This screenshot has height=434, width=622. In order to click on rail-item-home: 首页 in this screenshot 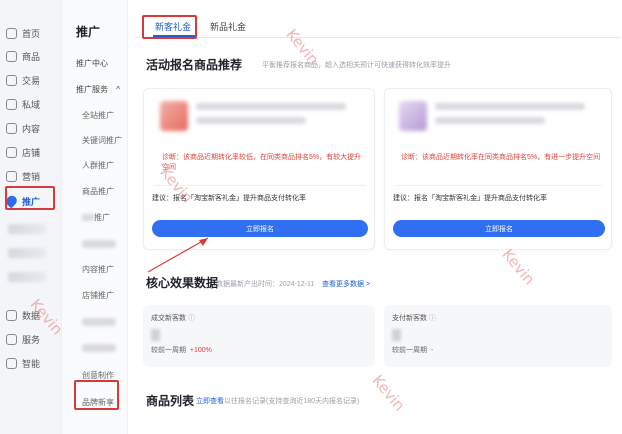, I will do `click(31, 33)`.